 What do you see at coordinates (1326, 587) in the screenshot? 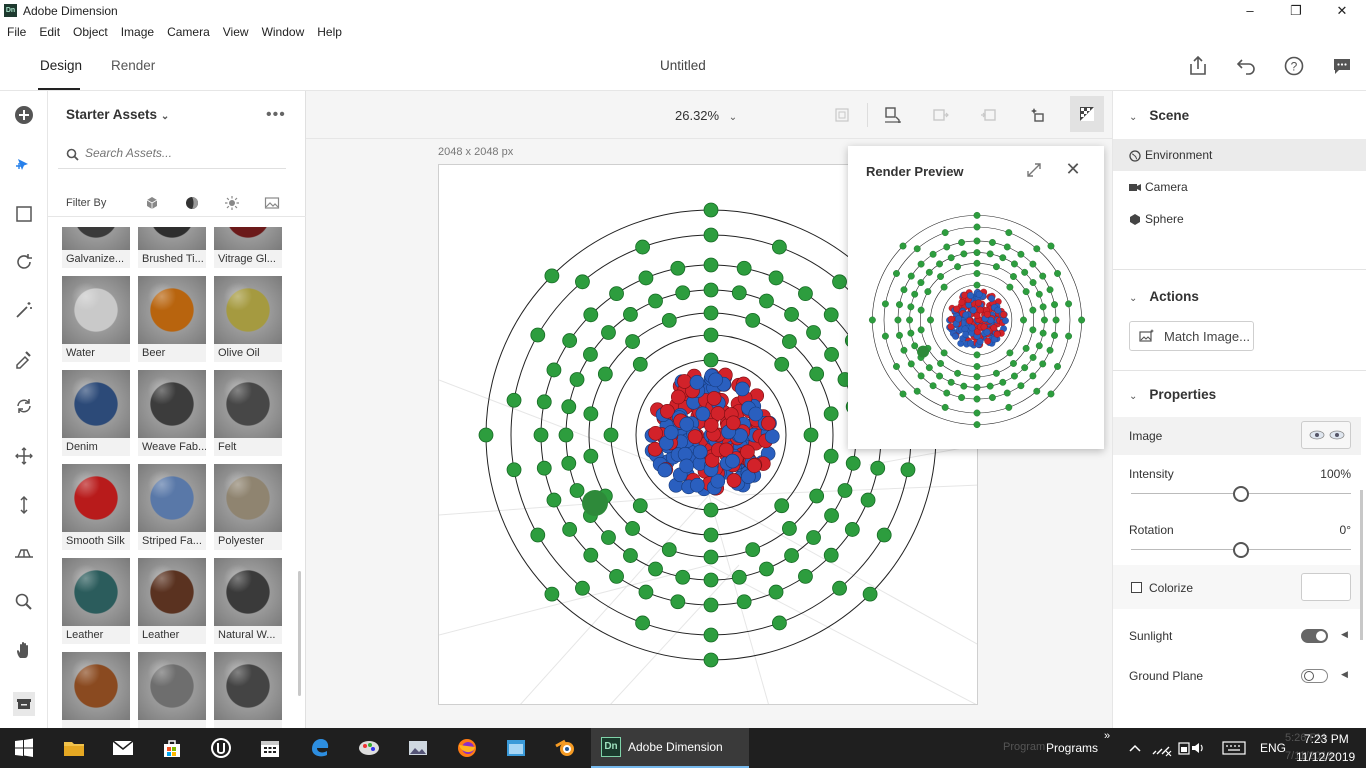
I see `colorize-color-swatch` at bounding box center [1326, 587].